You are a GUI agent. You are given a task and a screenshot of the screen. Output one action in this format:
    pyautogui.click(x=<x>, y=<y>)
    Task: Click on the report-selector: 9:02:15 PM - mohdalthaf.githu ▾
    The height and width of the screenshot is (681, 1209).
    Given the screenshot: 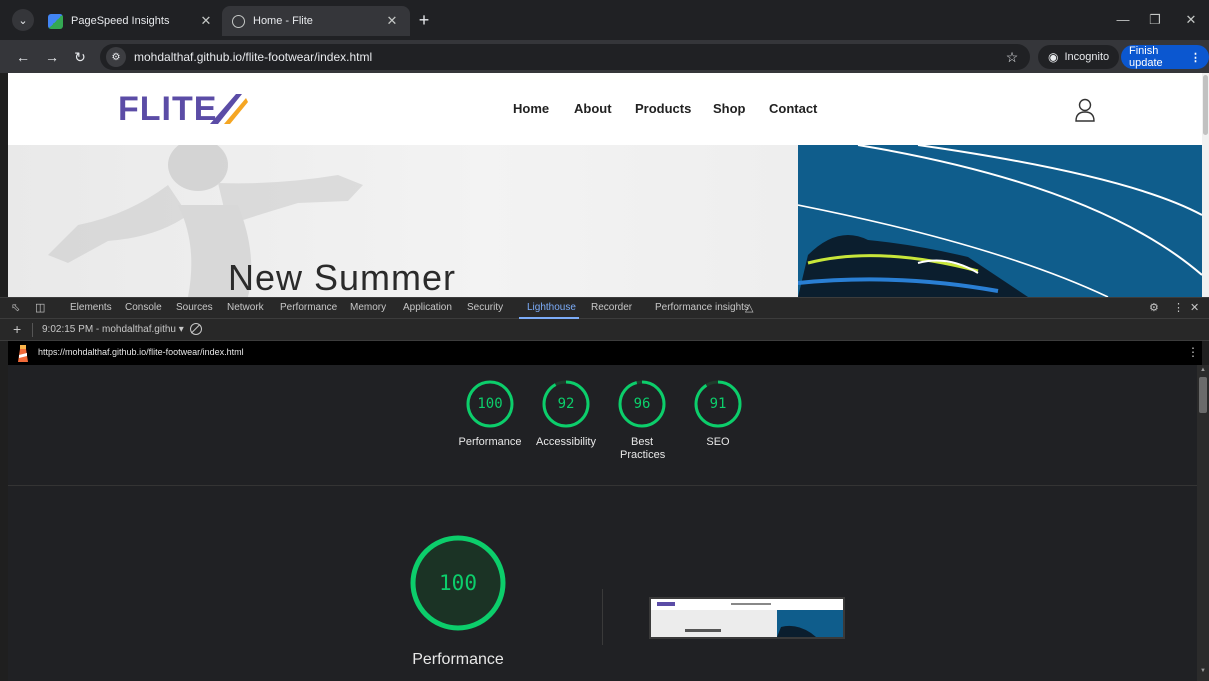 What is the action you would take?
    pyautogui.click(x=113, y=329)
    